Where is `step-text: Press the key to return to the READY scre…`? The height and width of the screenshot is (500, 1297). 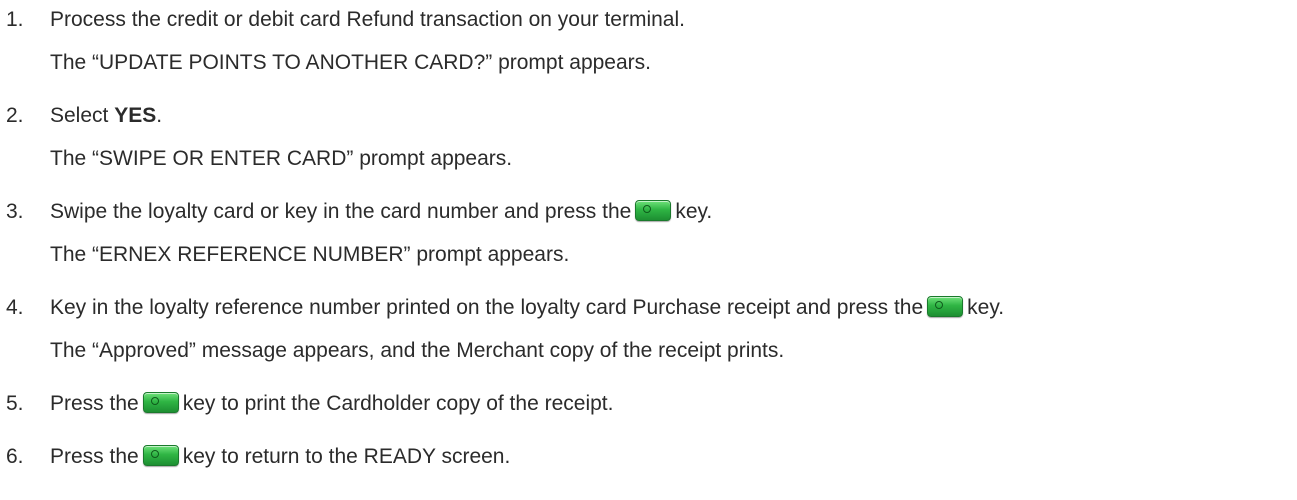
step-text: Press the key to return to the READY scre… is located at coordinates (280, 457).